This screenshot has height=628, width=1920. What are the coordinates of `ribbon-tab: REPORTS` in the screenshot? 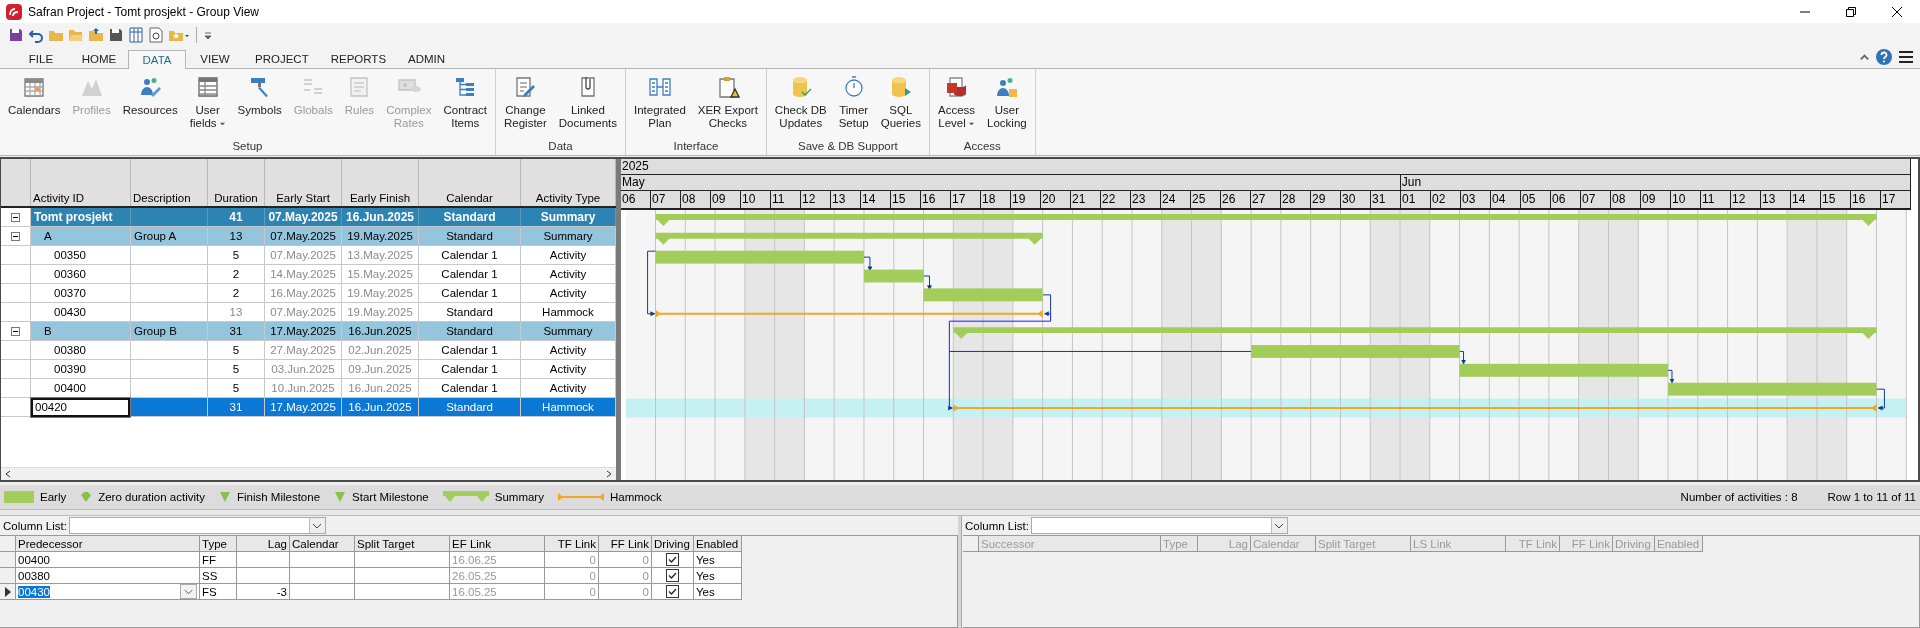 It's located at (358, 58).